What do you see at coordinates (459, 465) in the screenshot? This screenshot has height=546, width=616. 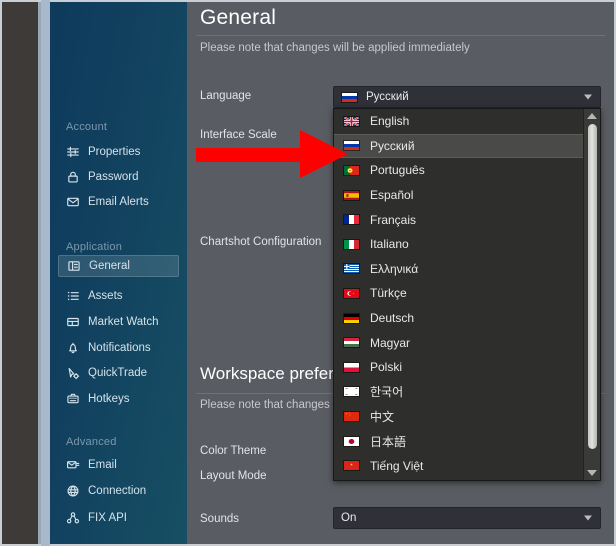 I see `dropdown-option: Tiếng Việt` at bounding box center [459, 465].